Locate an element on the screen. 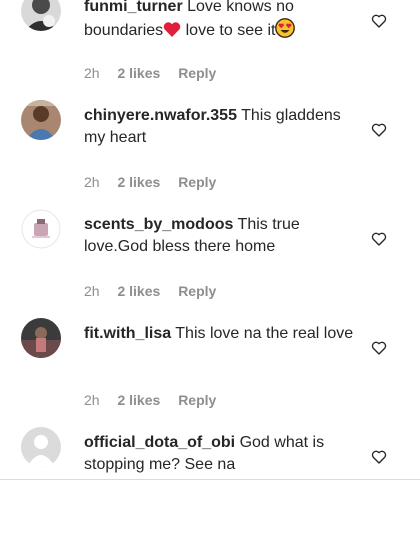  heart-eyes-face-icon is located at coordinates (285, 31).